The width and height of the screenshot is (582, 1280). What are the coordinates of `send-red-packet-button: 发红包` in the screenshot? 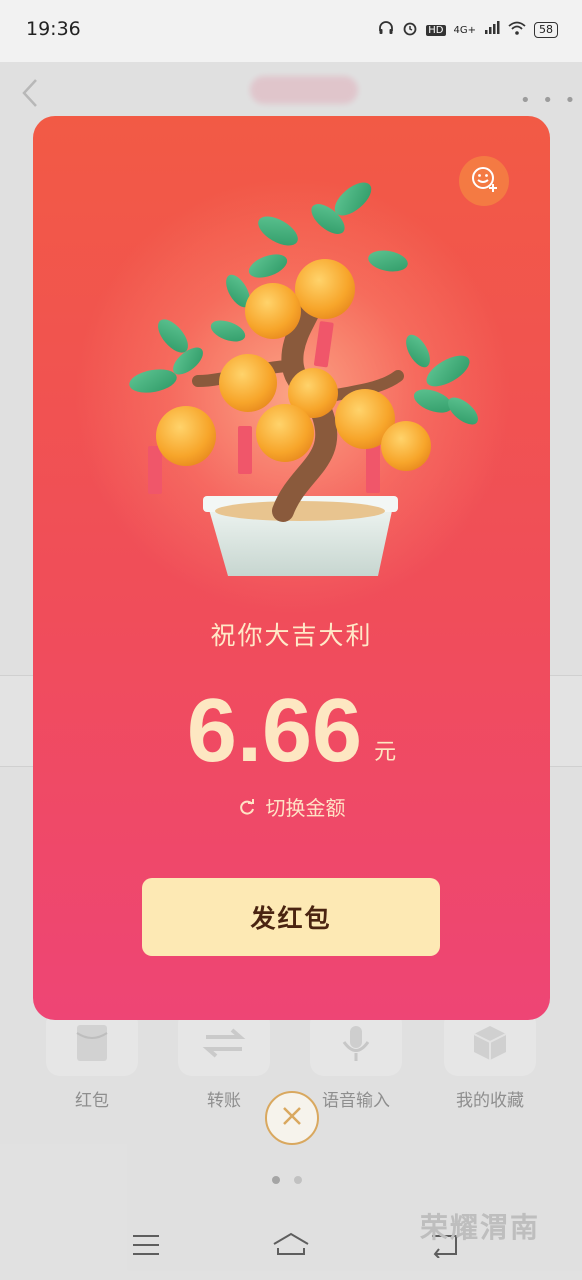 It's located at (291, 917).